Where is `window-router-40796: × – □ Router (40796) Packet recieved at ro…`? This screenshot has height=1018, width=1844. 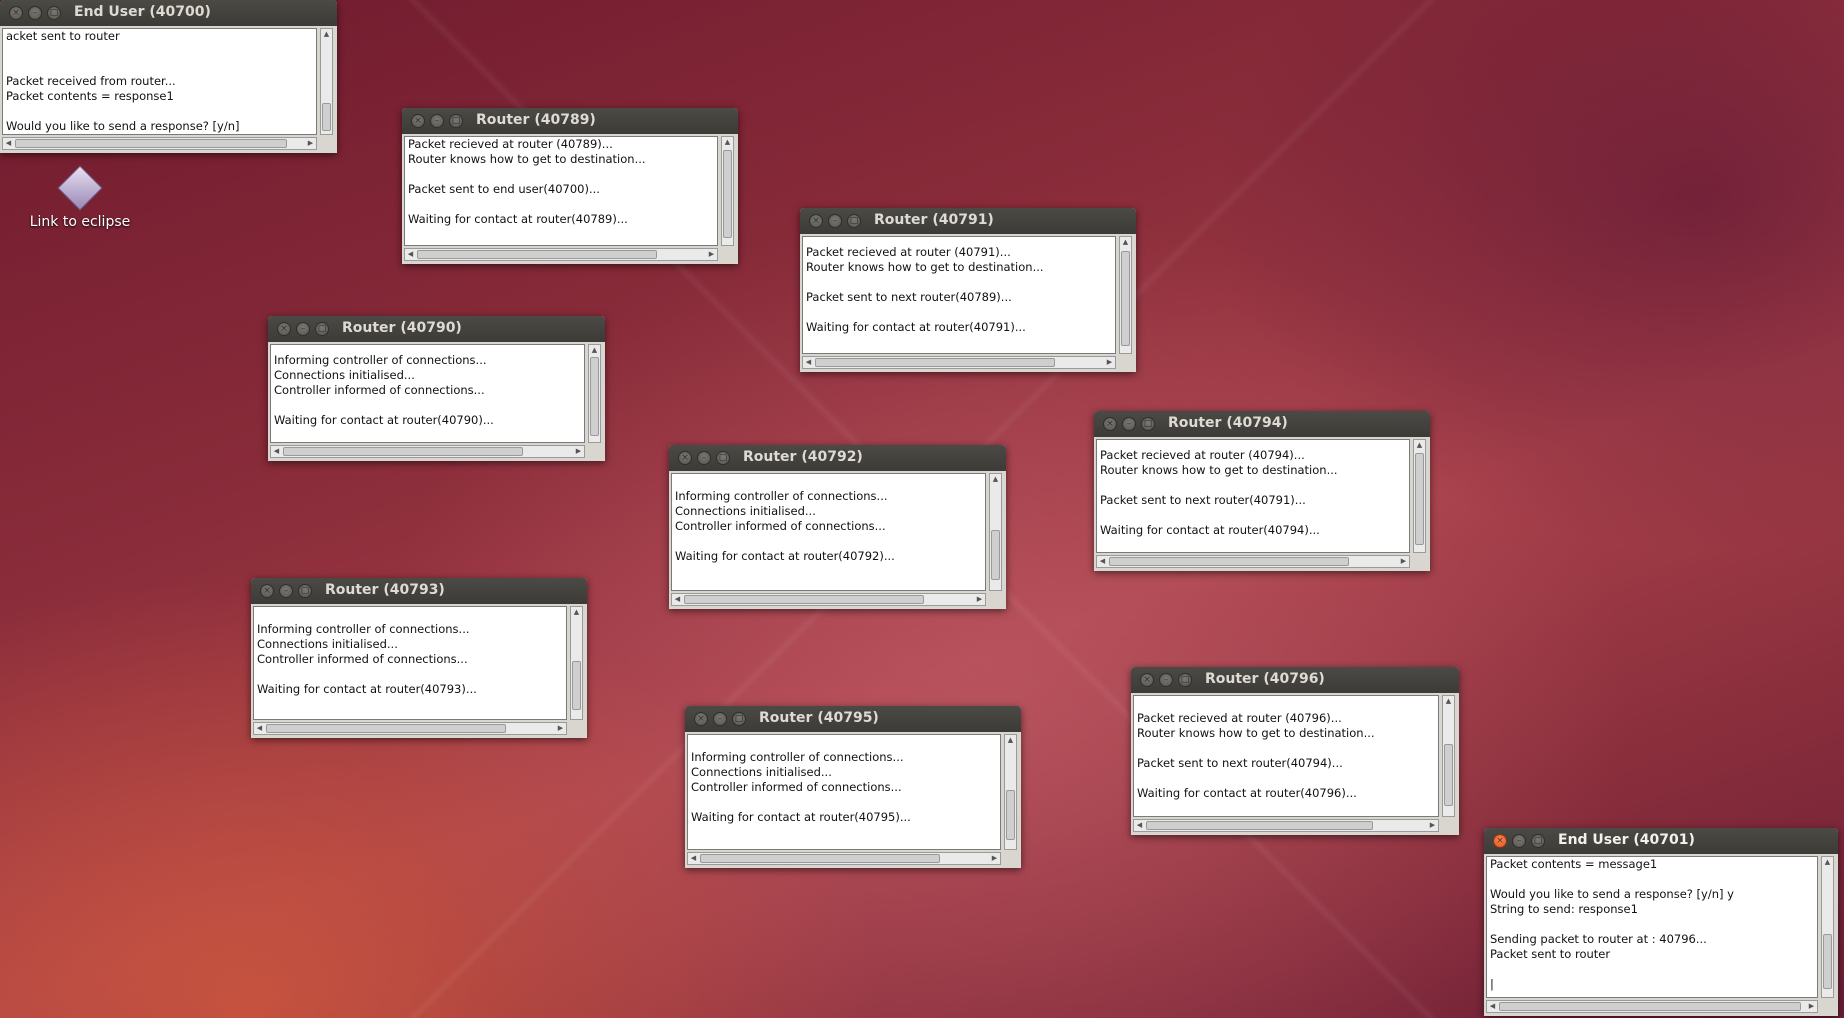 window-router-40796: × – □ Router (40796) Packet recieved at ro… is located at coordinates (1295, 751).